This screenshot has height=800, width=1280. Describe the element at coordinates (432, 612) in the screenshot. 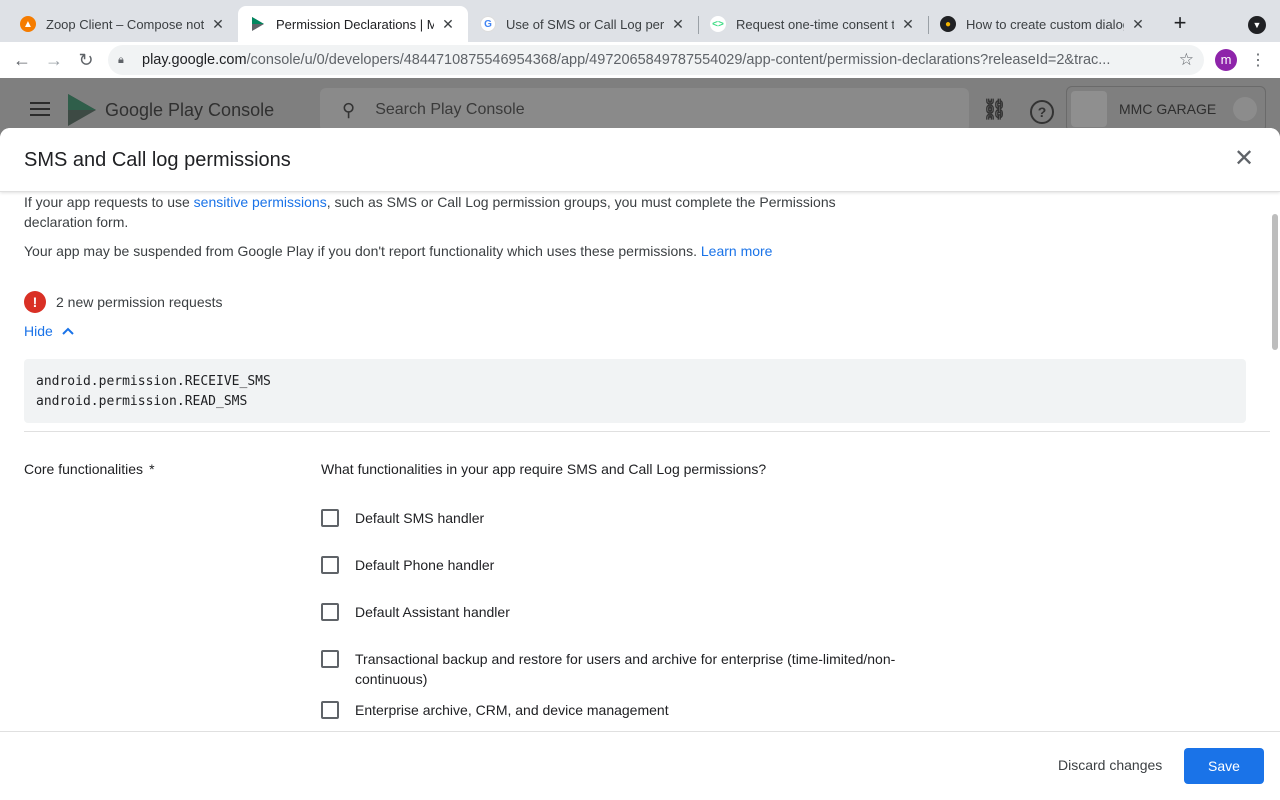

I see `checkbox-label: Default Assistant handler` at that location.